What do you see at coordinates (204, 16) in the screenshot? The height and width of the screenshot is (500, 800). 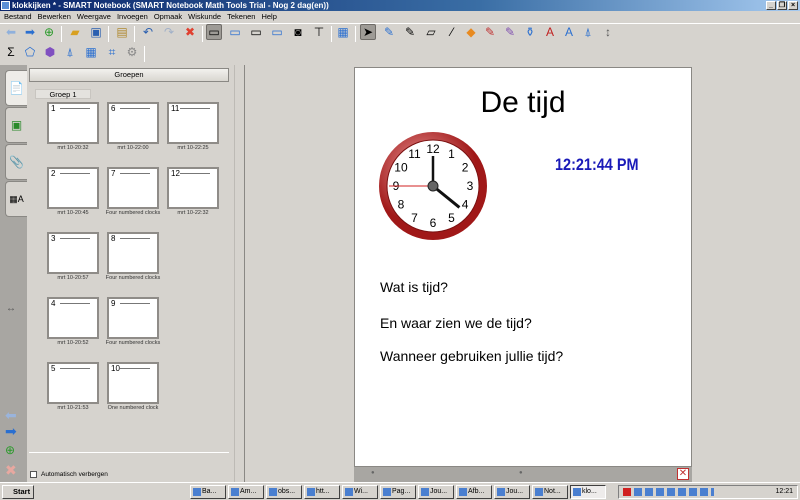 I see `menu-wiskunde: Wiskunde` at bounding box center [204, 16].